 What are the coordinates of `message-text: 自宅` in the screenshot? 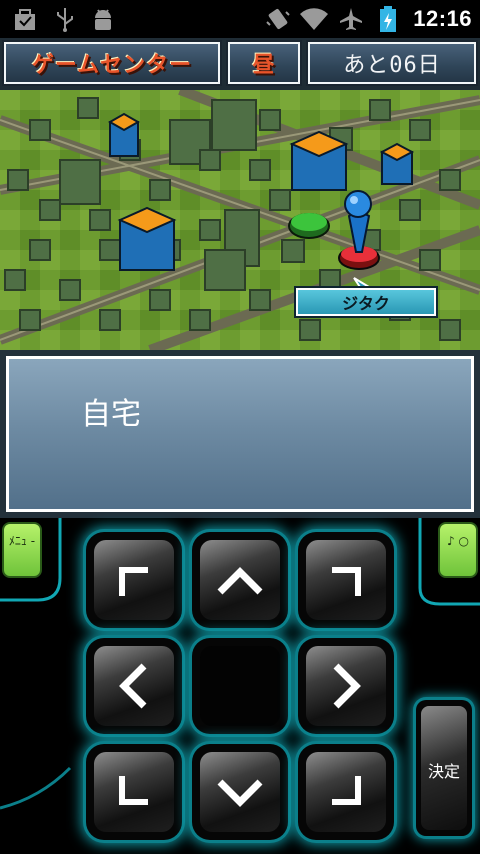 It's located at (111, 414).